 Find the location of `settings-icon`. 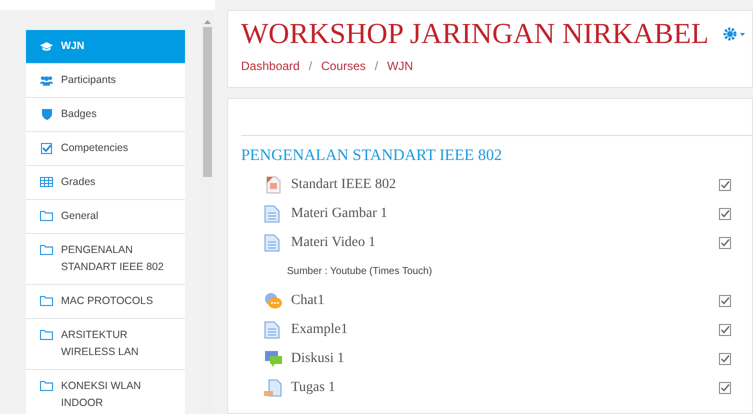

settings-icon is located at coordinates (733, 34).